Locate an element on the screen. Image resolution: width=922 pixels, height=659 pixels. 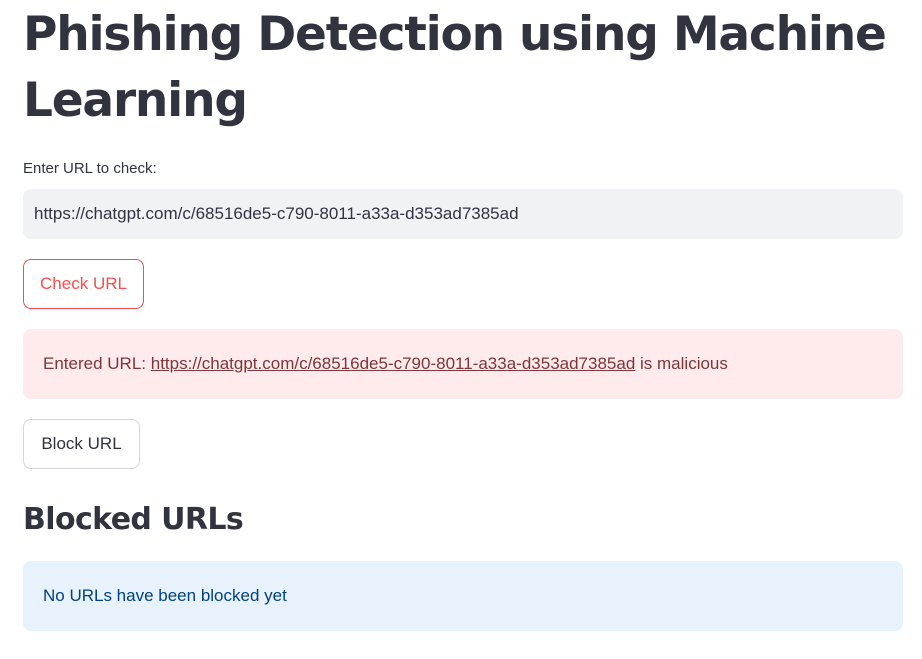
result-alert-prefix: Entered URL: is located at coordinates (97, 363).